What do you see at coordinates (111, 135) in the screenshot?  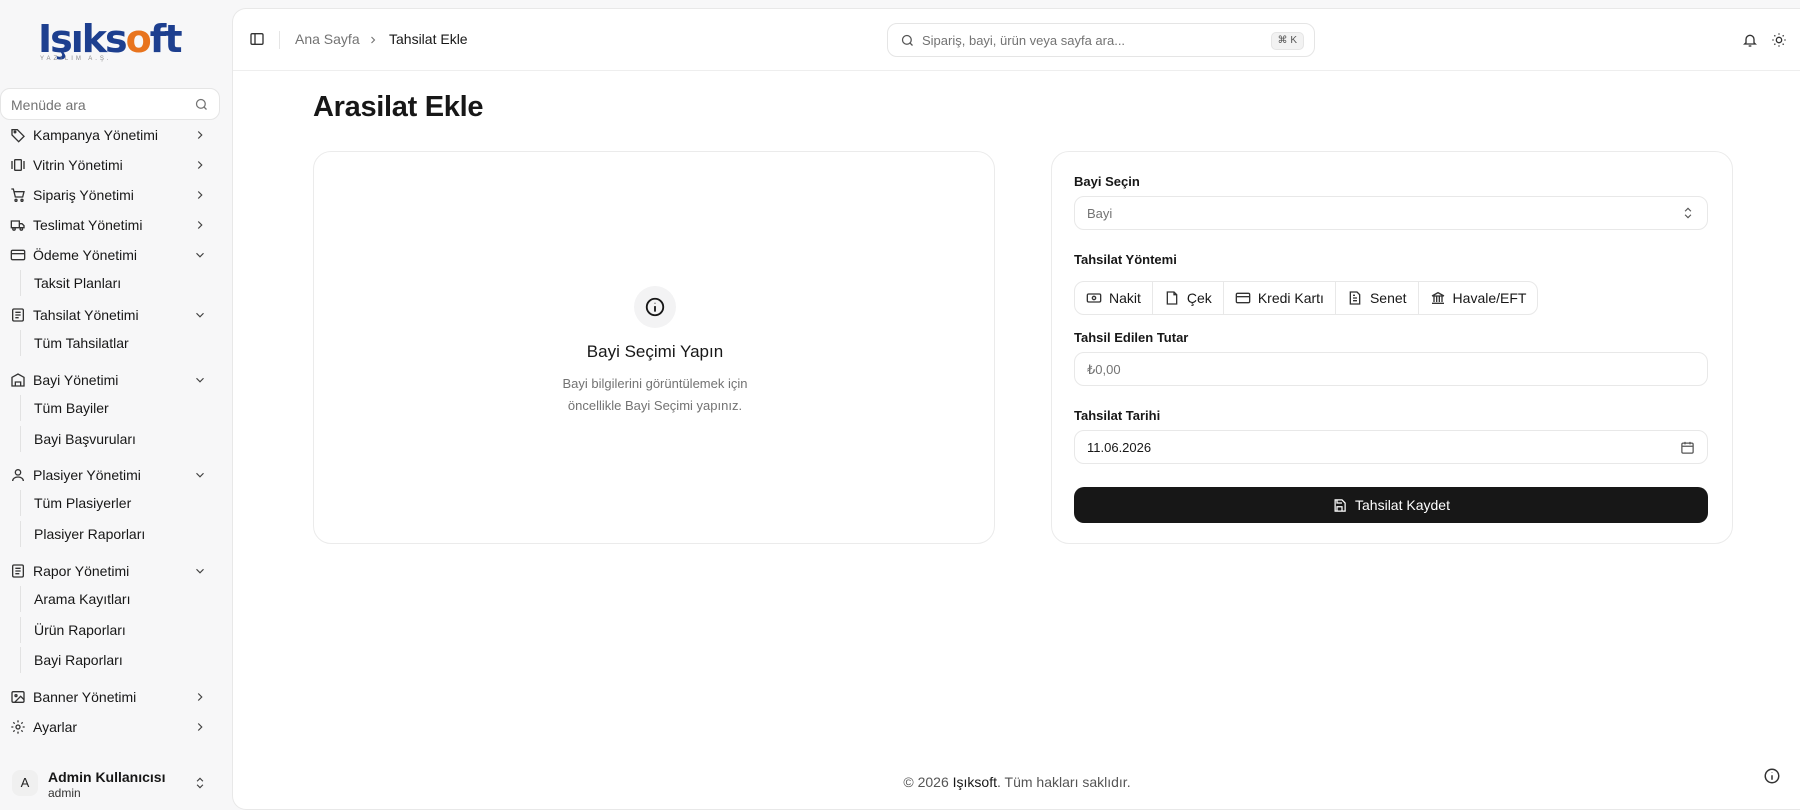 I see `sidebar-item-kampanya: Kampanya Yönetimi` at bounding box center [111, 135].